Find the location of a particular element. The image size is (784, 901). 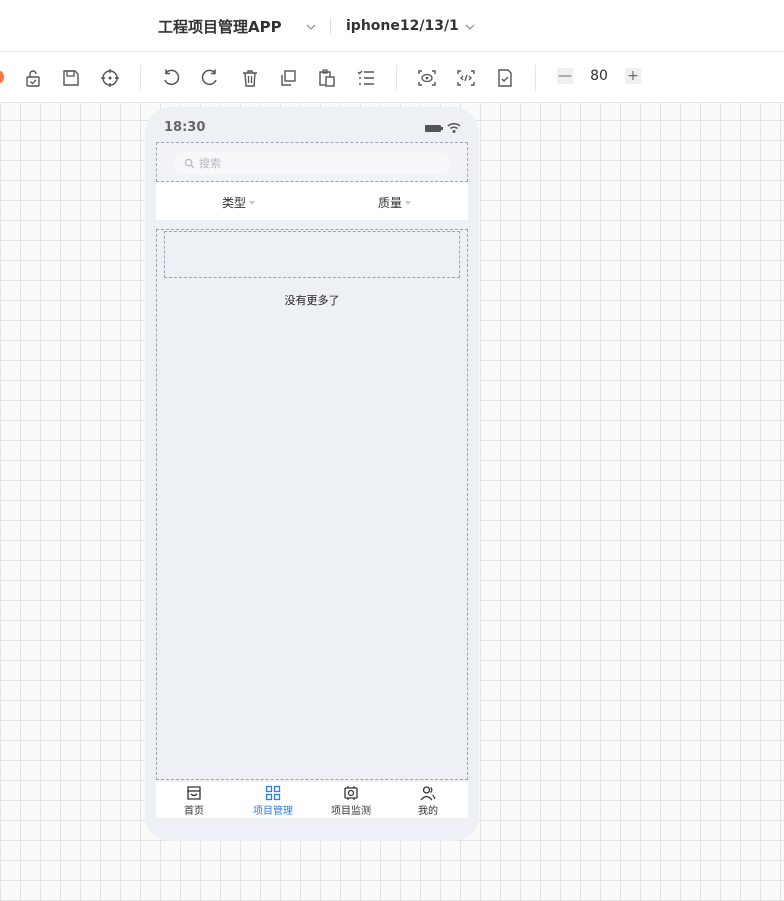

filter-label: 质量 is located at coordinates (390, 203).